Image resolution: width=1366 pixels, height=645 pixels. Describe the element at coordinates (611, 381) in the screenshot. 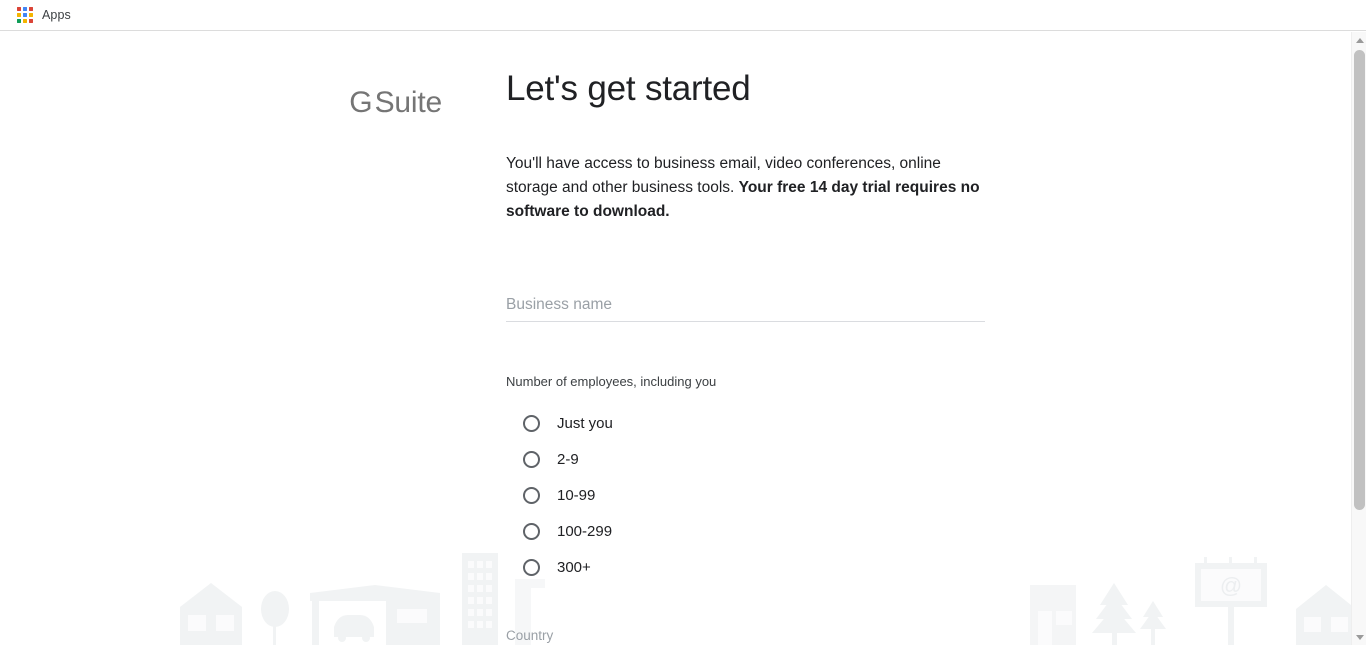

I see `employees-group-label: Number of employees, including you` at that location.